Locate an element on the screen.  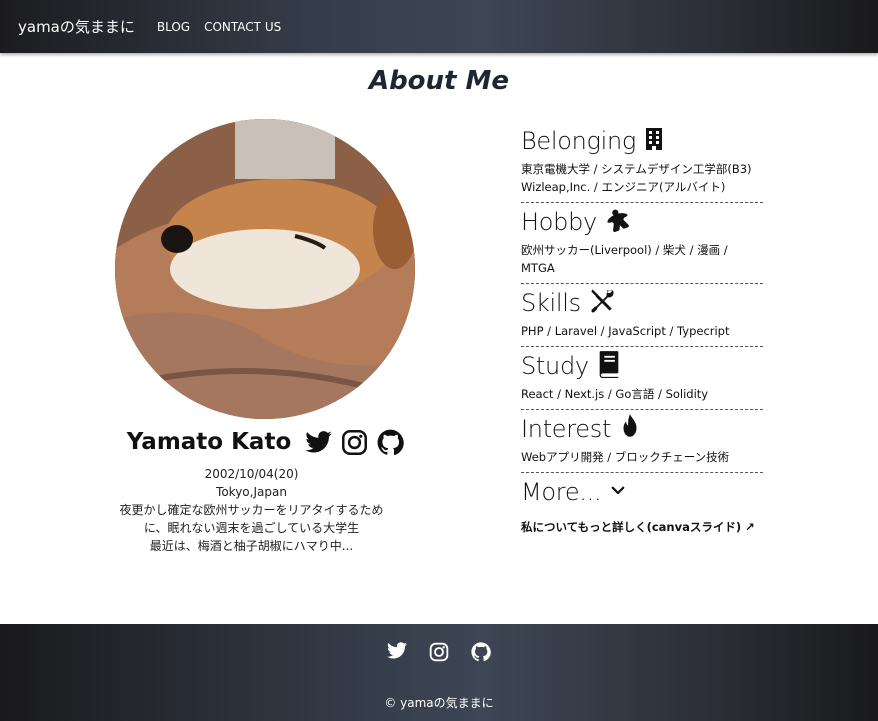
footer-icons is located at coordinates (439, 654).